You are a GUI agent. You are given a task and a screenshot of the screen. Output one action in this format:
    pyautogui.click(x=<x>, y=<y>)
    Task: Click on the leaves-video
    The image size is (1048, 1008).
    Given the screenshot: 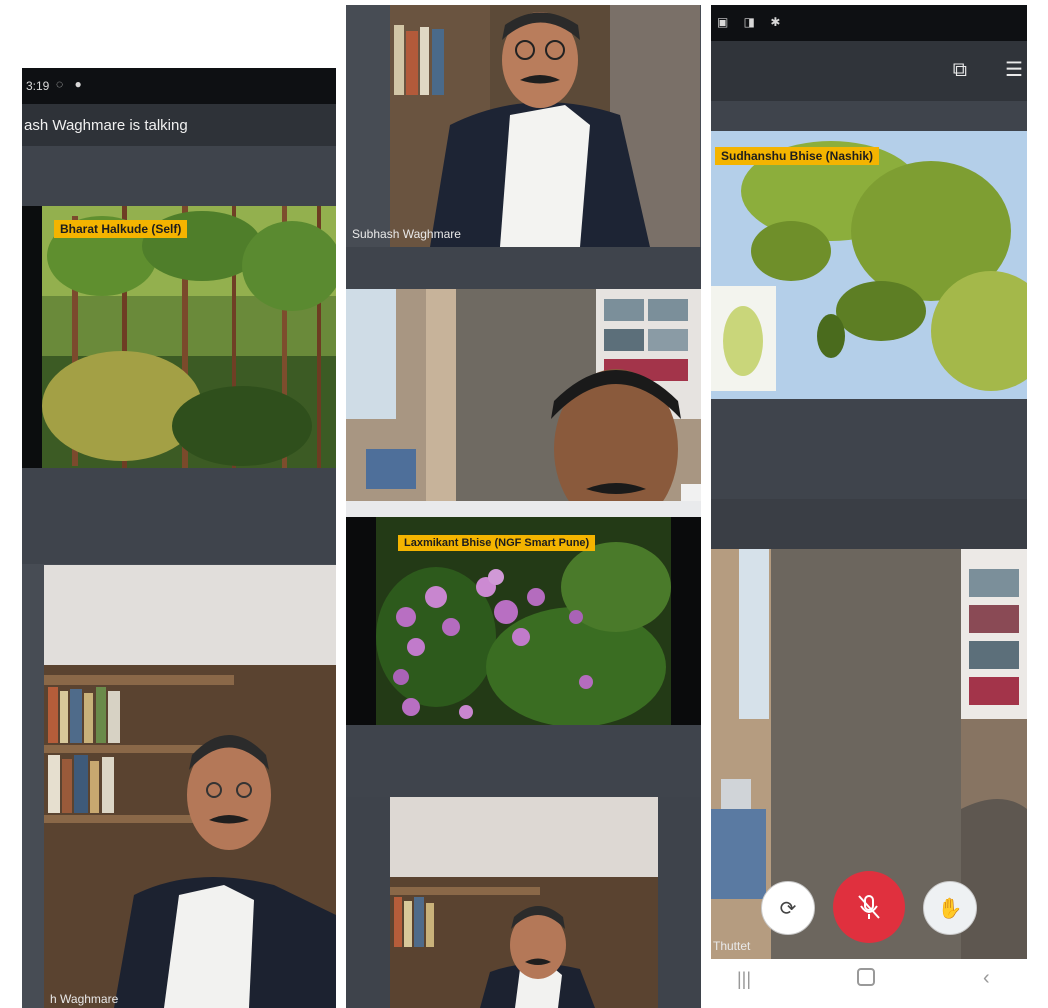 What is the action you would take?
    pyautogui.click(x=869, y=265)
    